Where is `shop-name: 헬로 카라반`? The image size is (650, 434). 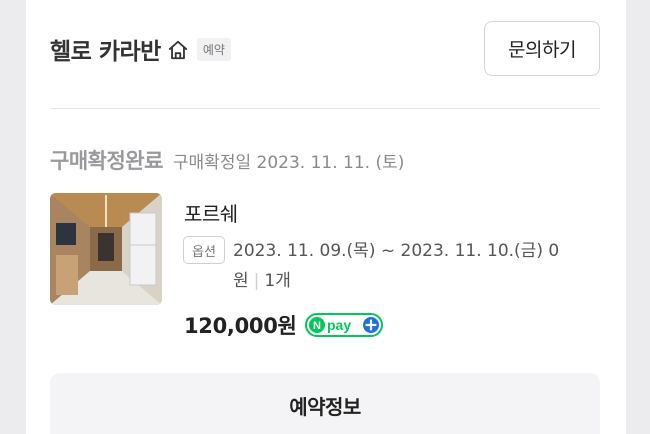
shop-name: 헬로 카라반 is located at coordinates (105, 49).